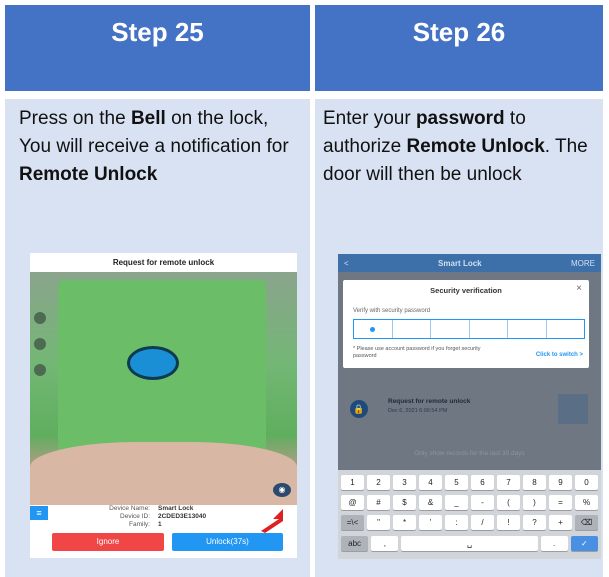  I want to click on keyboard-row: @ # $ & _ -() =%, so click(469, 502).